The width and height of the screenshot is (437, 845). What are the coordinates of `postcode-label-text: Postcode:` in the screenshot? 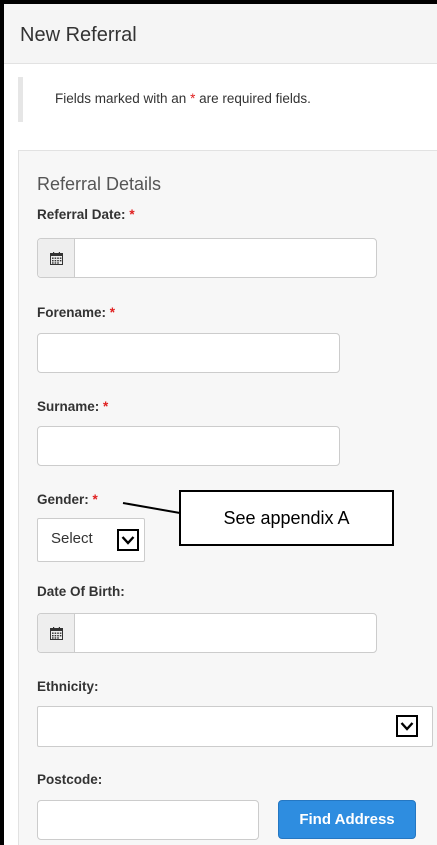 It's located at (70, 779).